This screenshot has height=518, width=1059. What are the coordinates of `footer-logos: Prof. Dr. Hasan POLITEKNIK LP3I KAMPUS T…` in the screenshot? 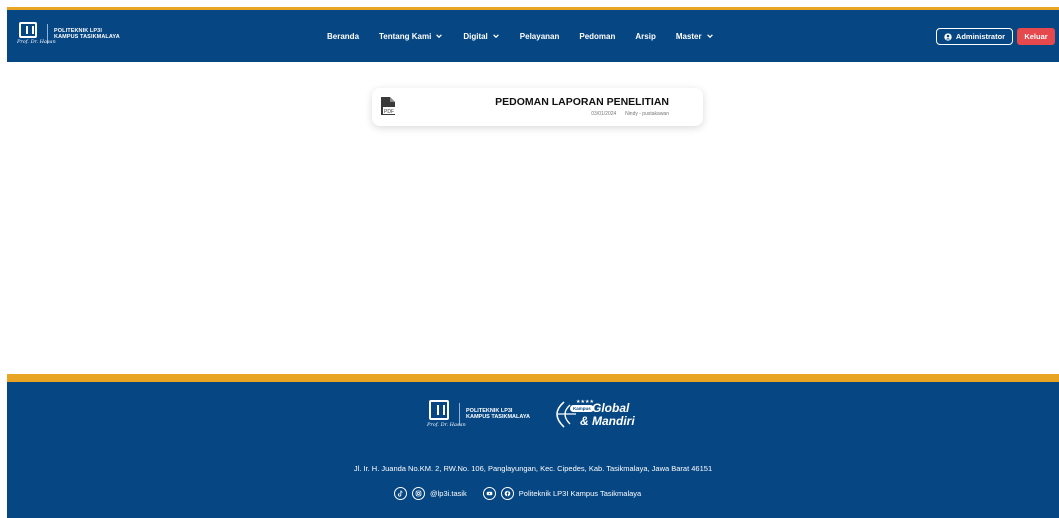 It's located at (531, 414).